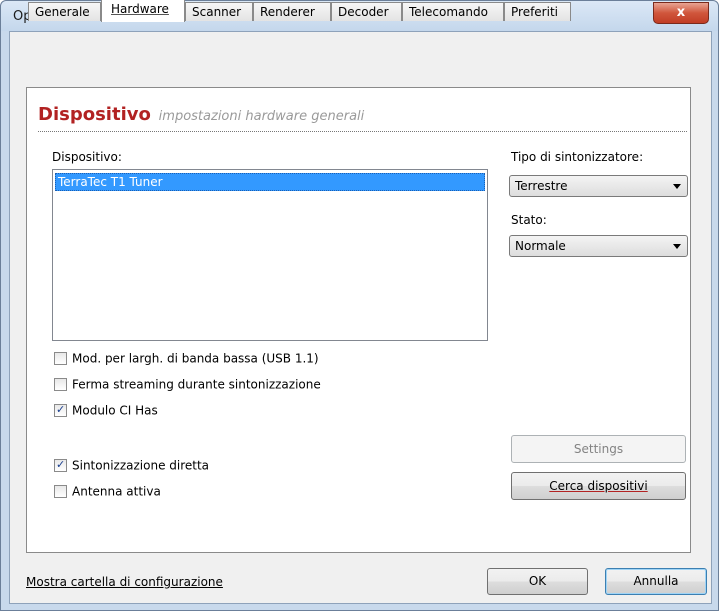 Image resolution: width=719 pixels, height=611 pixels. I want to click on active-antenna-checkbox: Antenna attiva, so click(107, 492).